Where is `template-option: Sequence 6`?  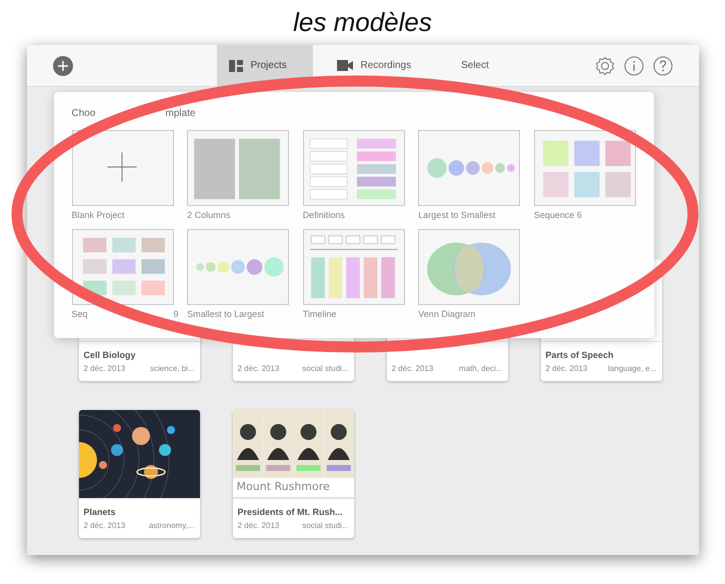 template-option: Sequence 6 is located at coordinates (585, 176).